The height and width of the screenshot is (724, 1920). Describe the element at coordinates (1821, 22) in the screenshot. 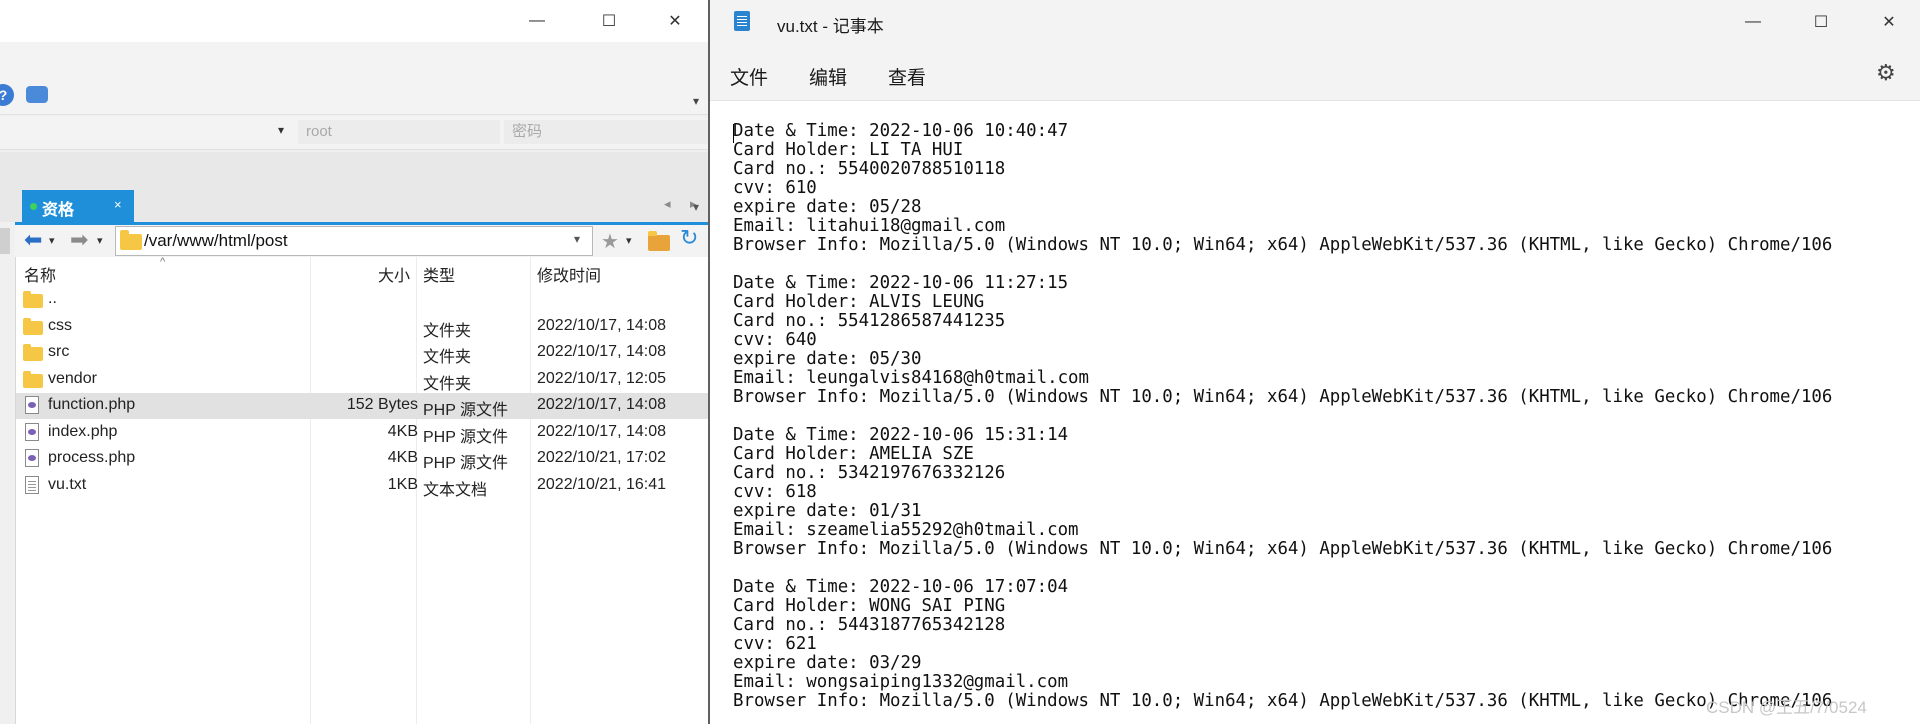

I see `notepad-maximize-button: ☐` at that location.